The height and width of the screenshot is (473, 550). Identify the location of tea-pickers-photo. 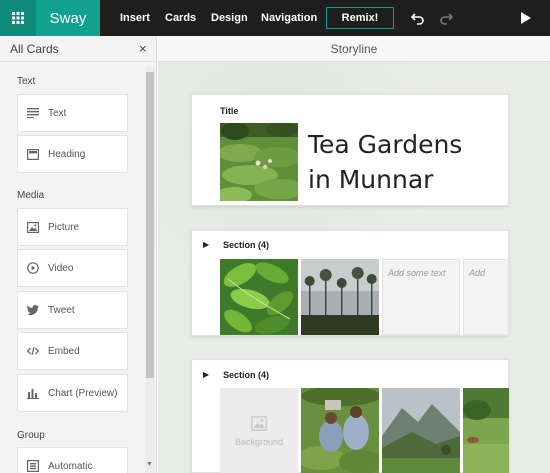
(340, 430).